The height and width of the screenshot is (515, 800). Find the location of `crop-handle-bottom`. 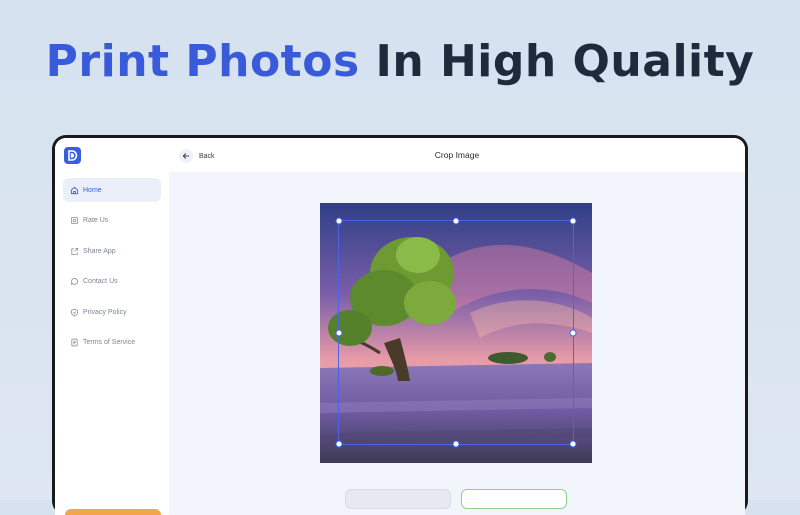

crop-handle-bottom is located at coordinates (456, 444).